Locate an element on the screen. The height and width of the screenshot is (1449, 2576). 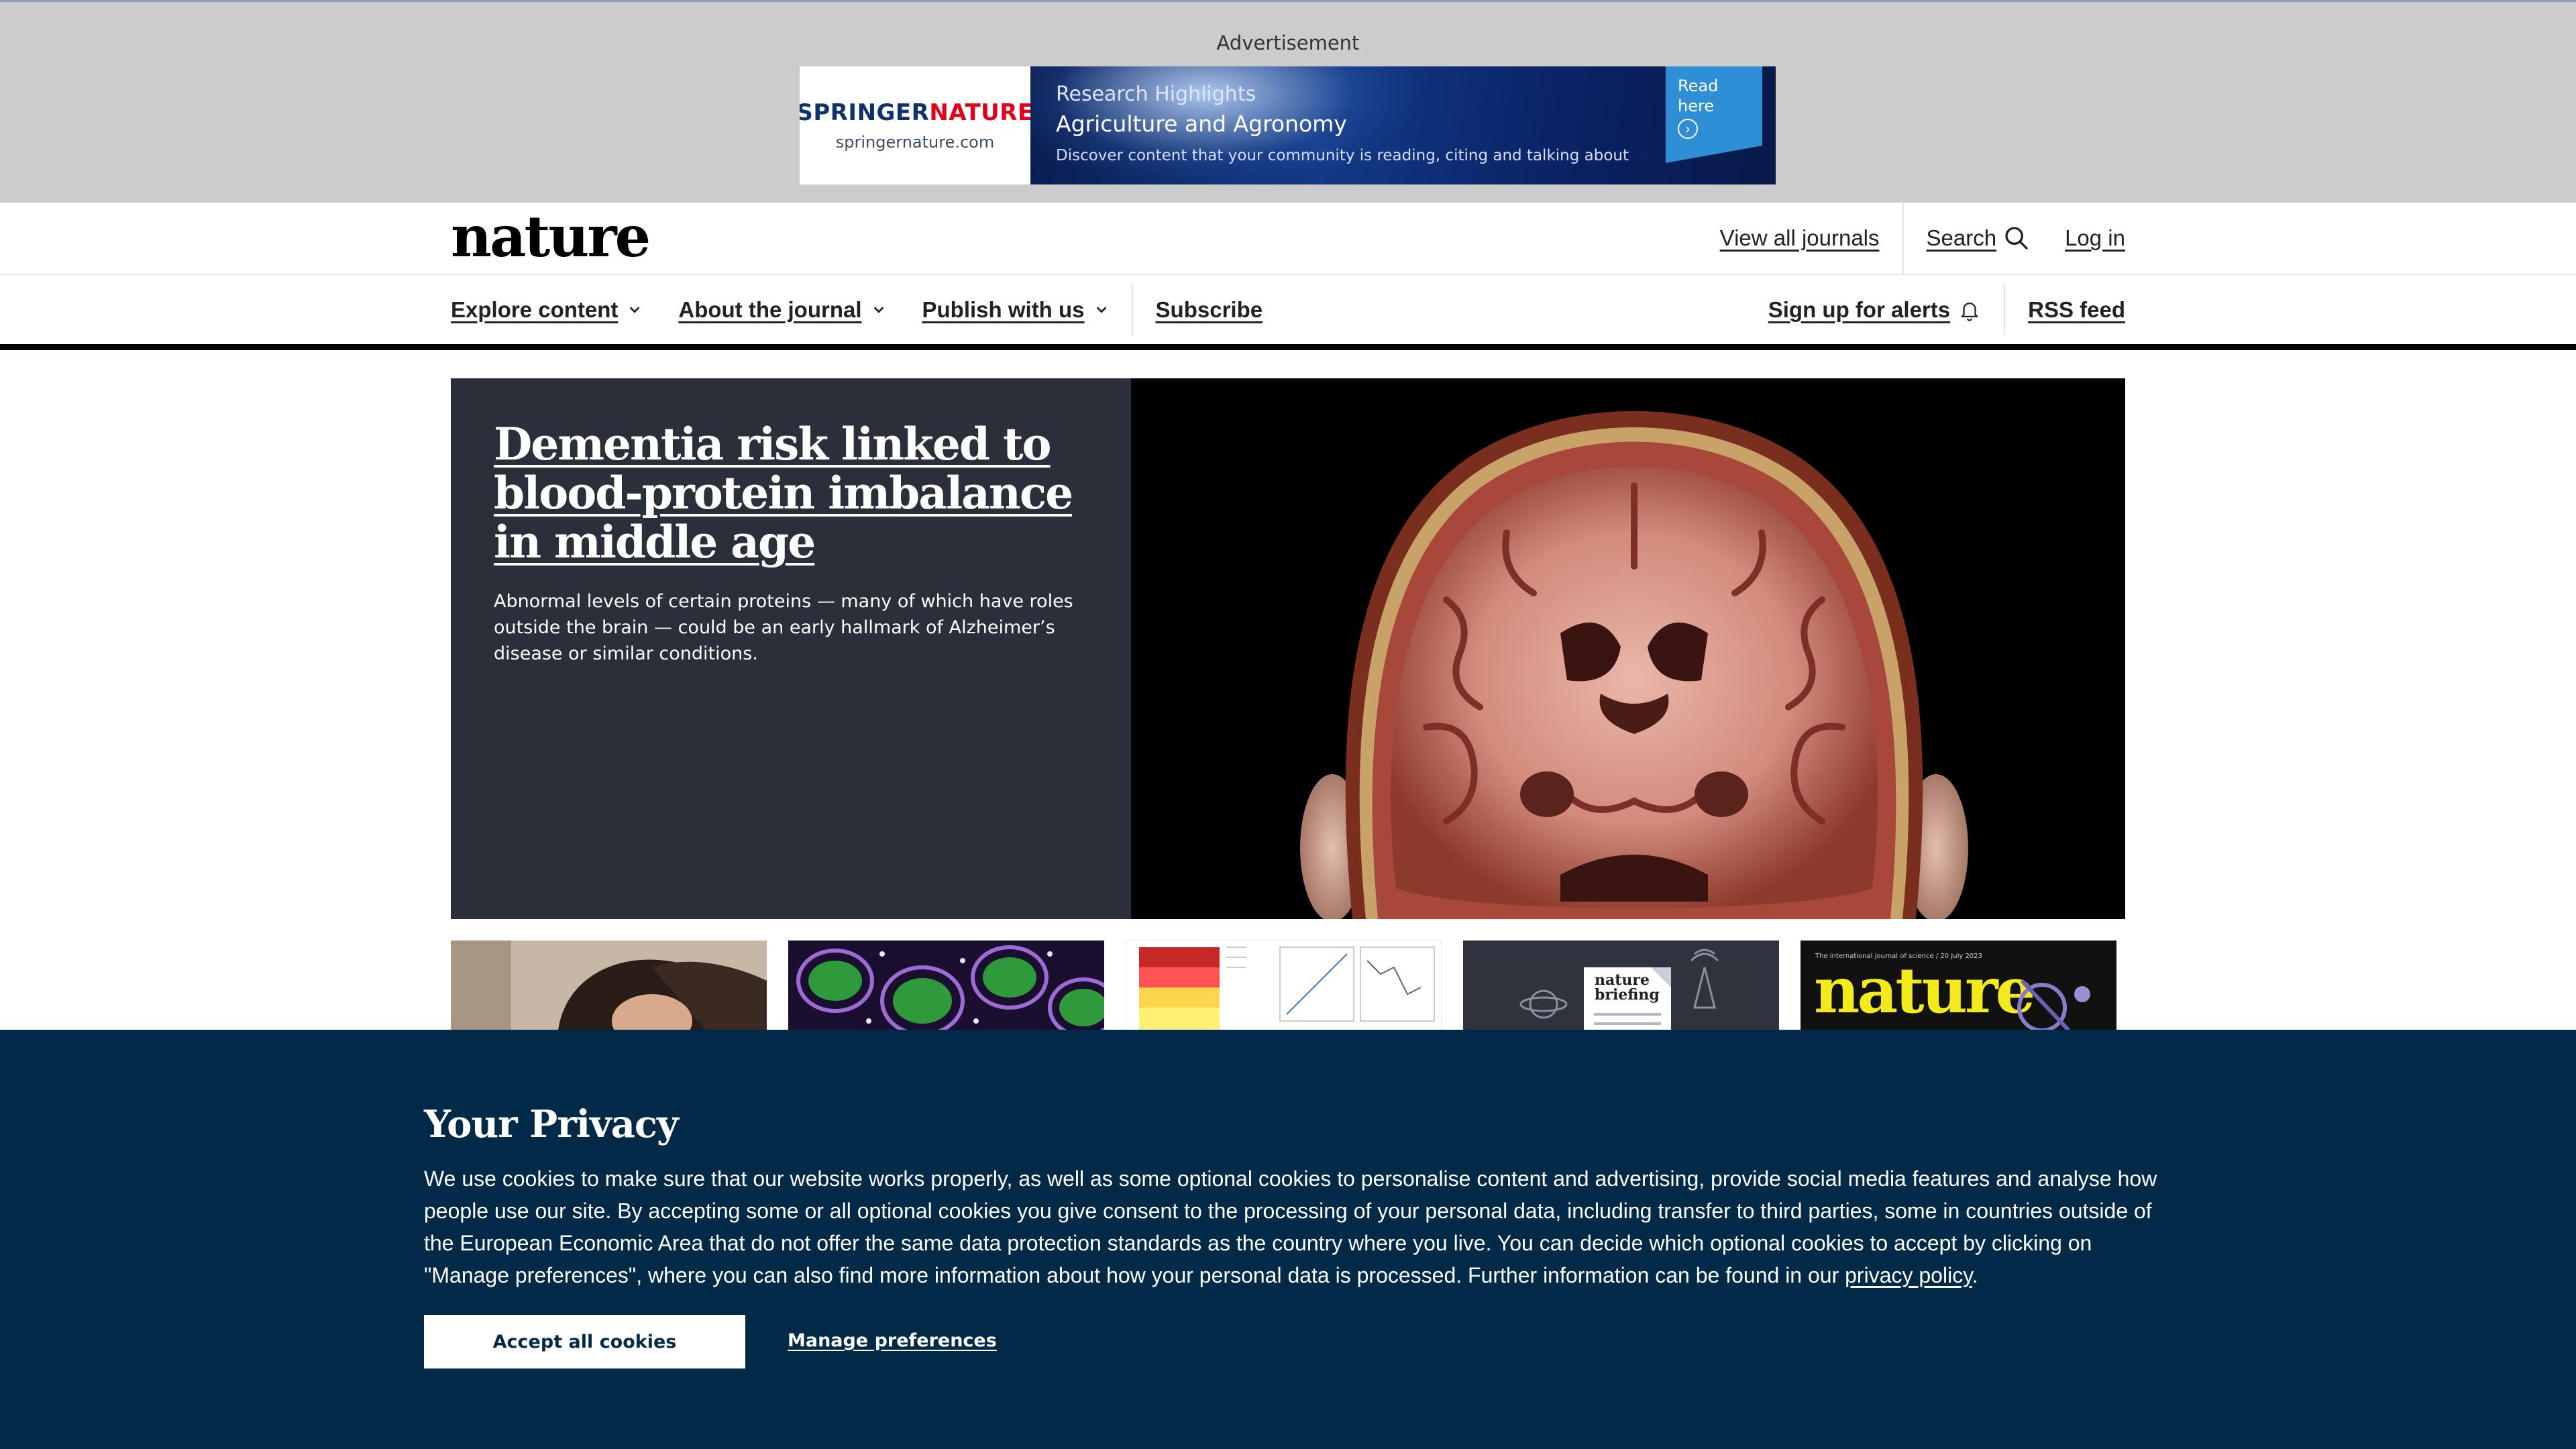
search-label: Search is located at coordinates (1961, 237).